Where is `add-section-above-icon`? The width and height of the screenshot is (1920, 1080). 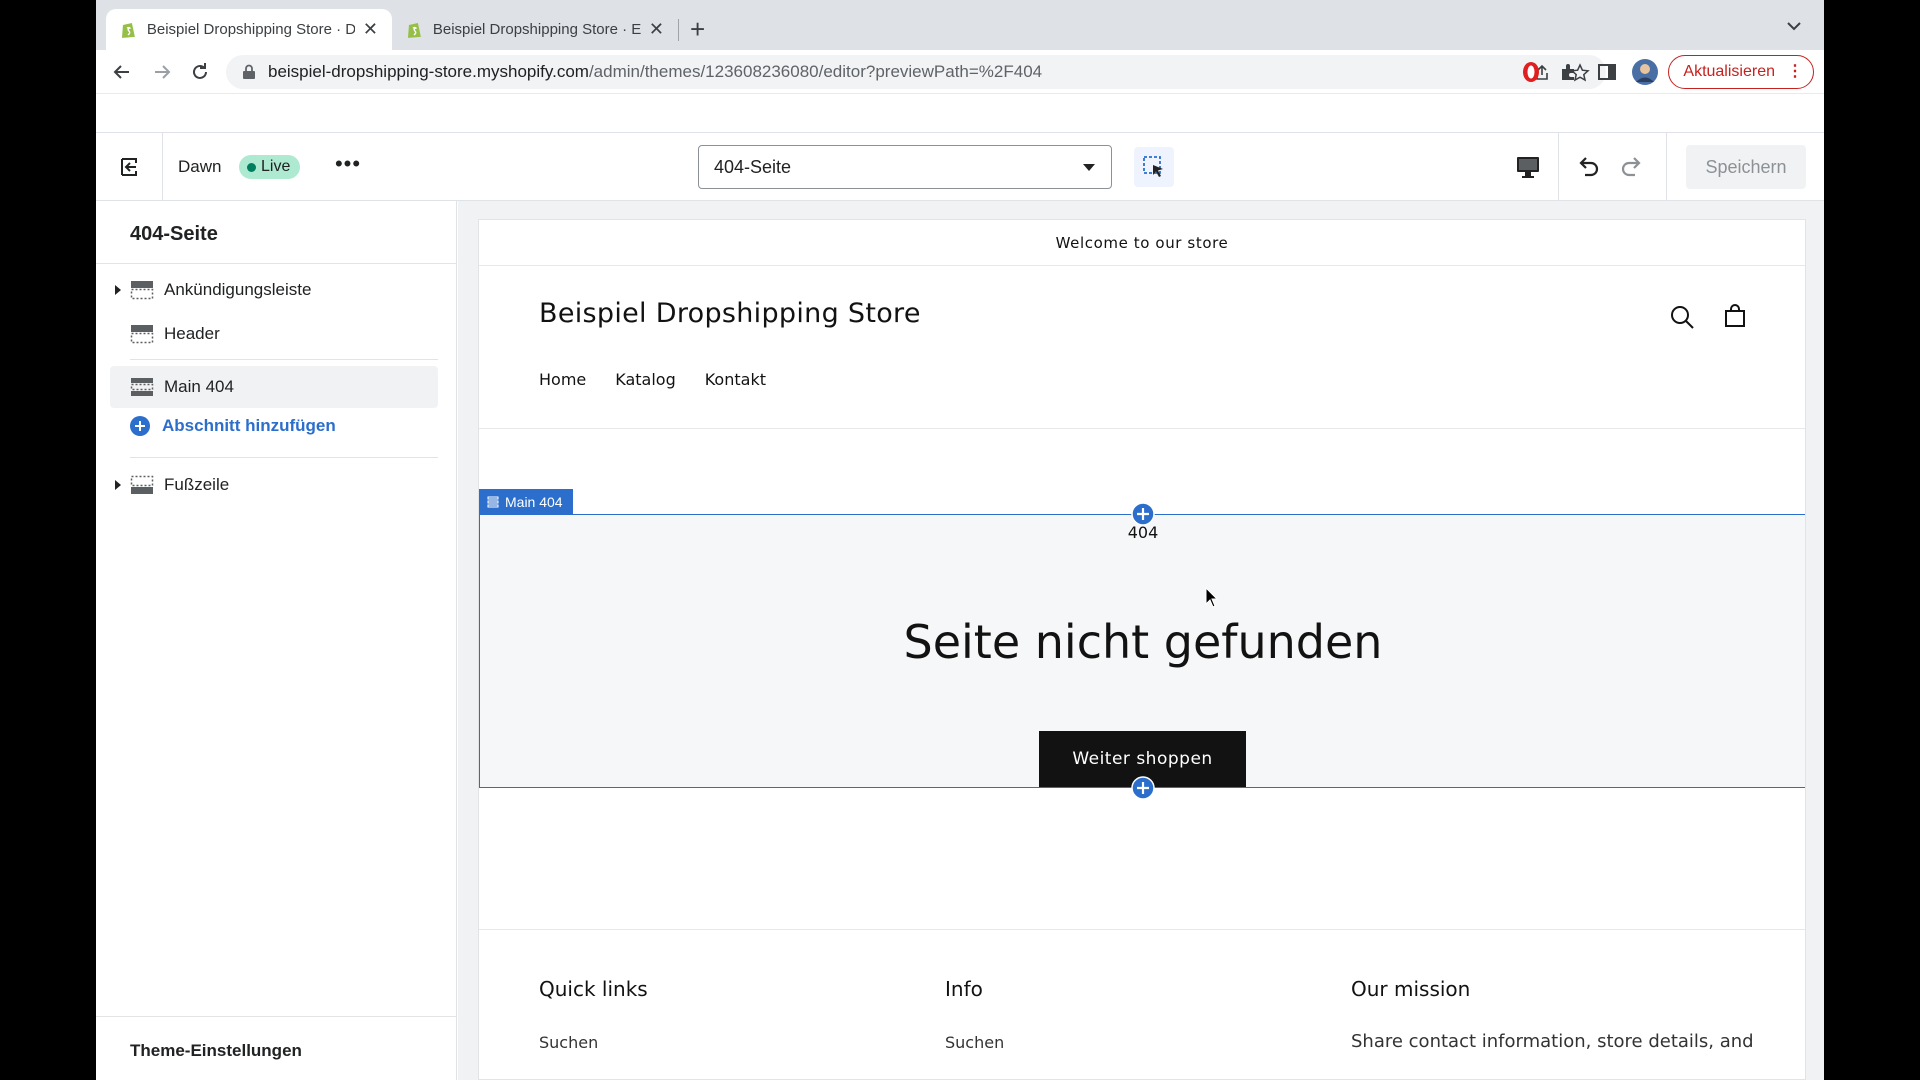
add-section-above-icon is located at coordinates (1143, 514).